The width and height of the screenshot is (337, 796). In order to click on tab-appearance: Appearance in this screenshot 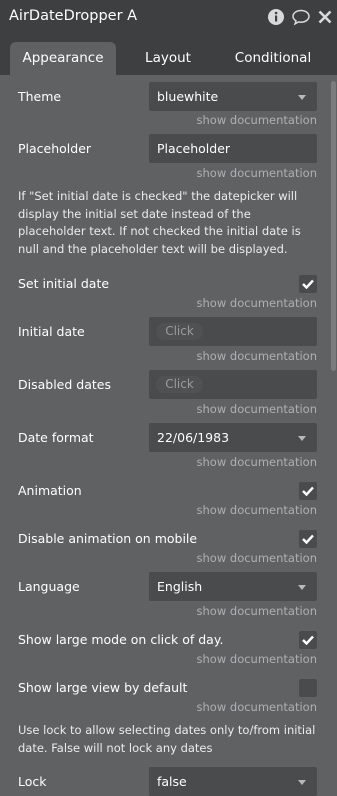, I will do `click(63, 58)`.